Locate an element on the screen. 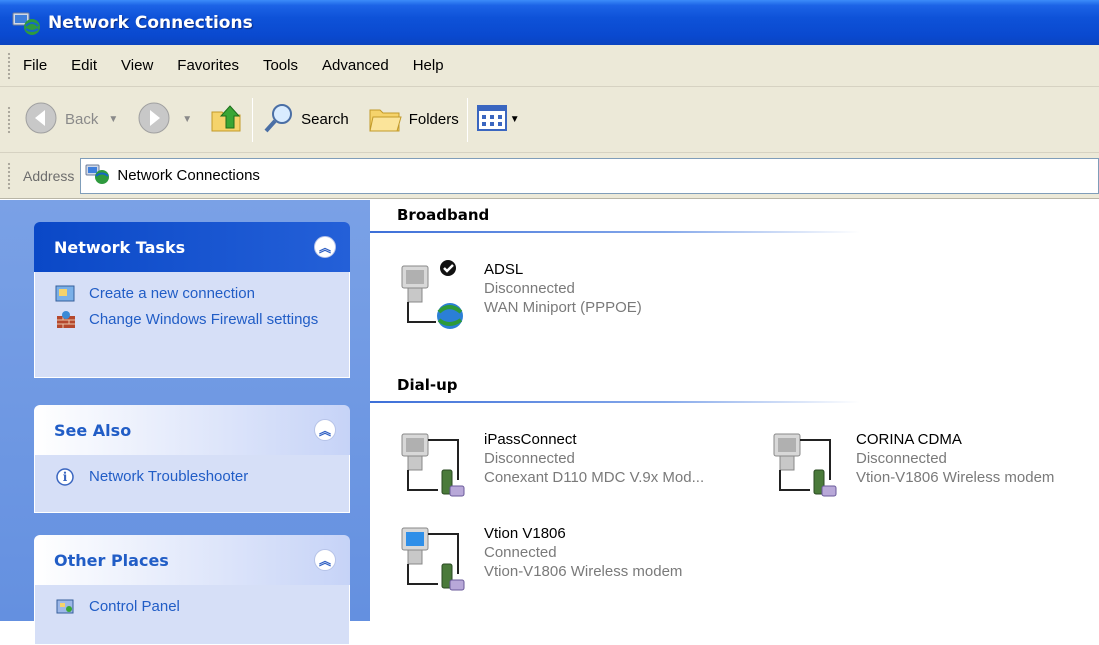 The height and width of the screenshot is (645, 1099). other-places-panel: Other Places ︽ Control Panel is located at coordinates (192, 590).